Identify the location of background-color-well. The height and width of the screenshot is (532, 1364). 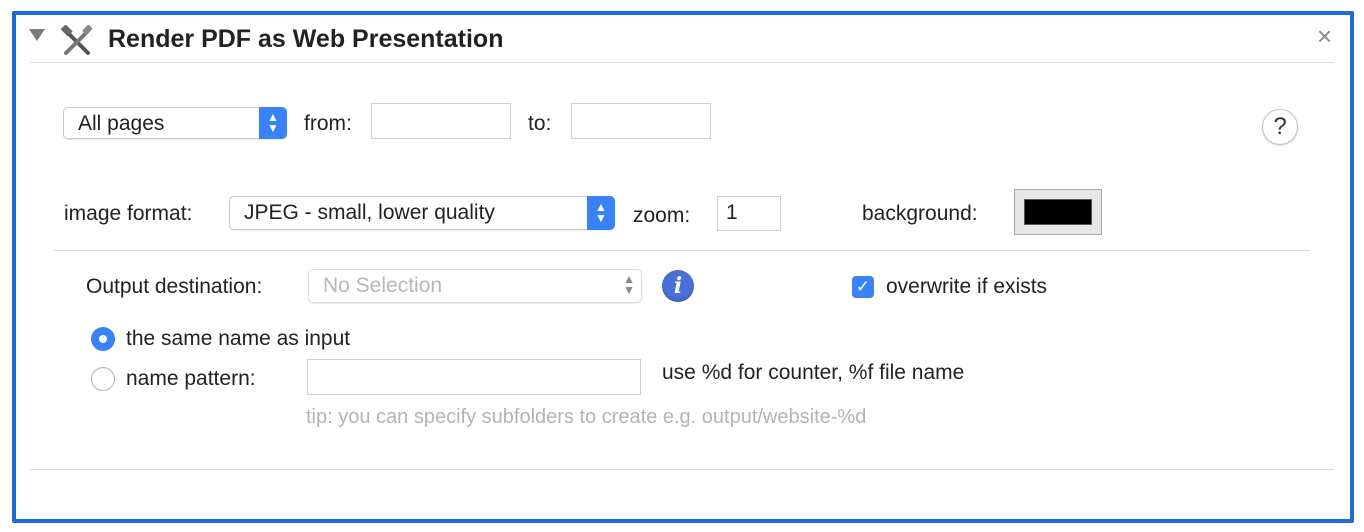
(1058, 212).